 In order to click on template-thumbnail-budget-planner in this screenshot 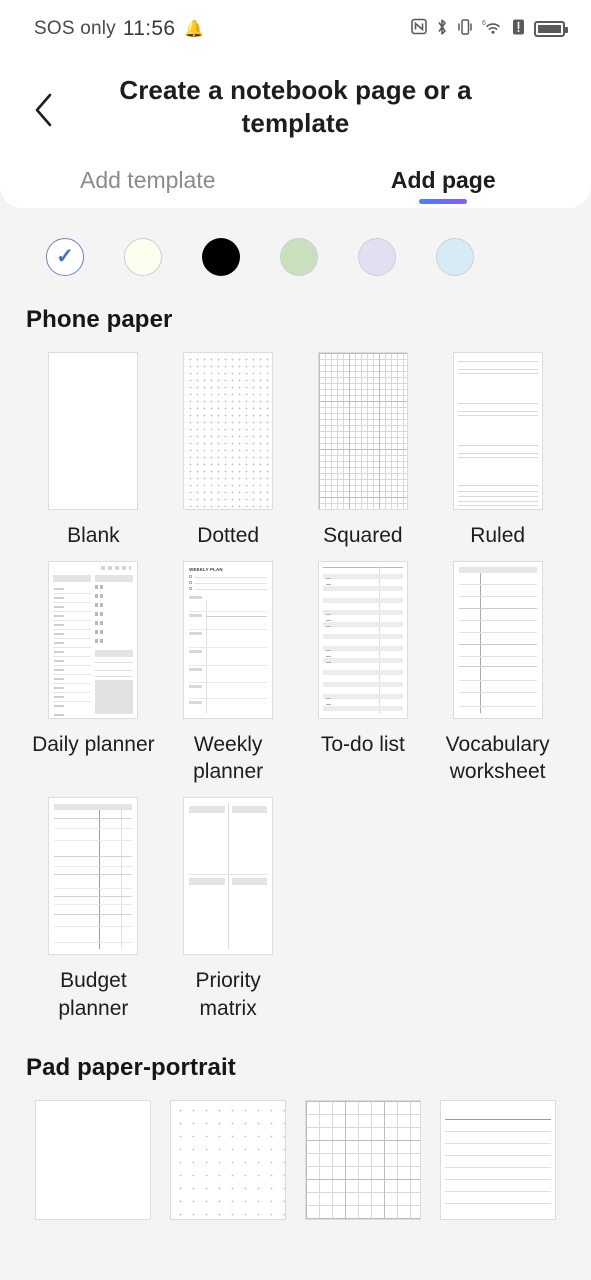, I will do `click(93, 876)`.